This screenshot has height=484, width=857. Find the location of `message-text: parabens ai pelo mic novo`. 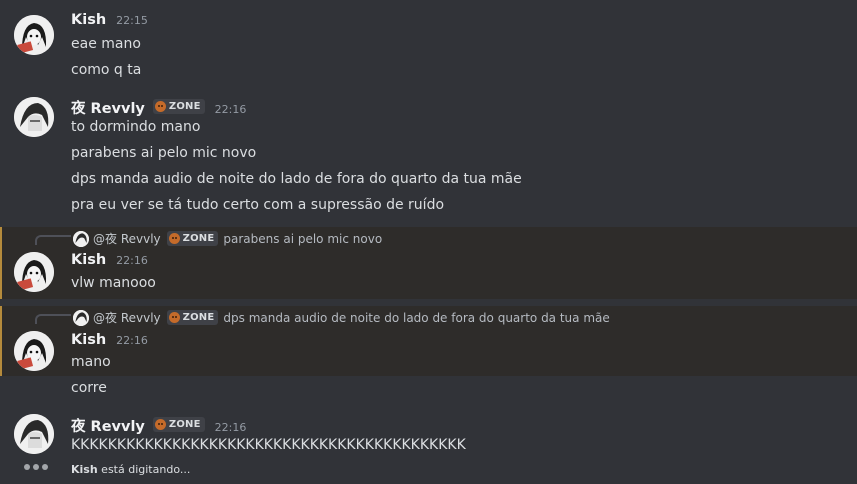

message-text: parabens ai pelo mic novo is located at coordinates (164, 153).